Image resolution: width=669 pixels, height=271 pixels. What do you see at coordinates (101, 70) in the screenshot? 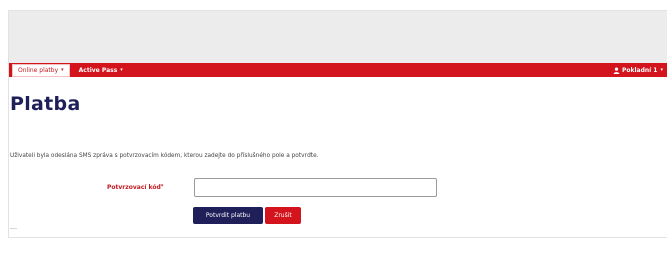
I see `menu-active-pass: Active Pass ▾` at bounding box center [101, 70].